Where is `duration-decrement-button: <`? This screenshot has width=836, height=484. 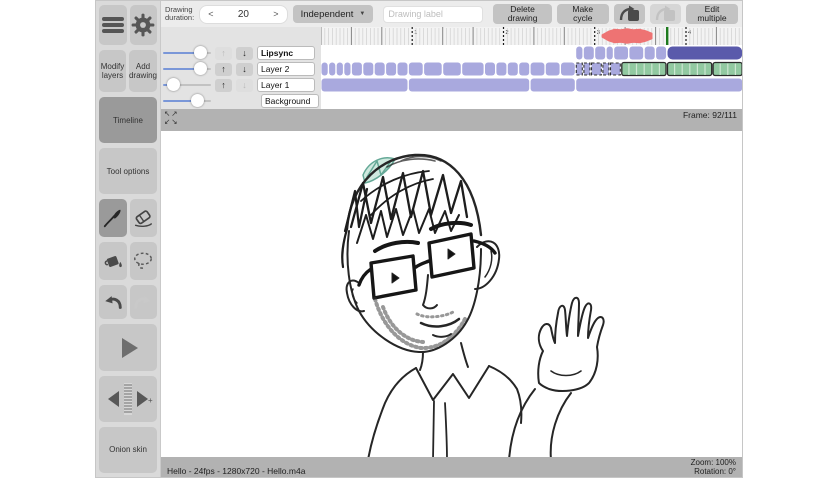
duration-decrement-button: < is located at coordinates (210, 14).